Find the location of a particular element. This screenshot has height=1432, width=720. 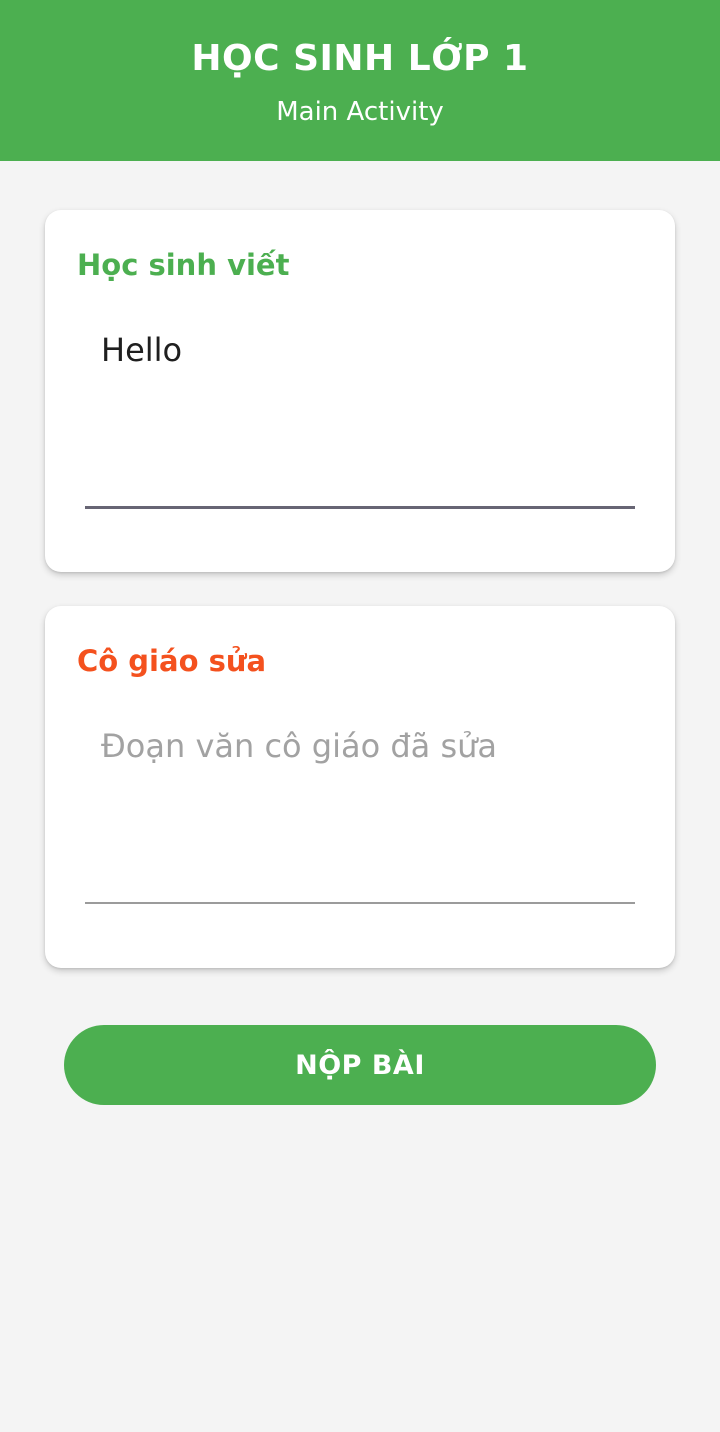

student-writing-input: Hello is located at coordinates (360, 412).